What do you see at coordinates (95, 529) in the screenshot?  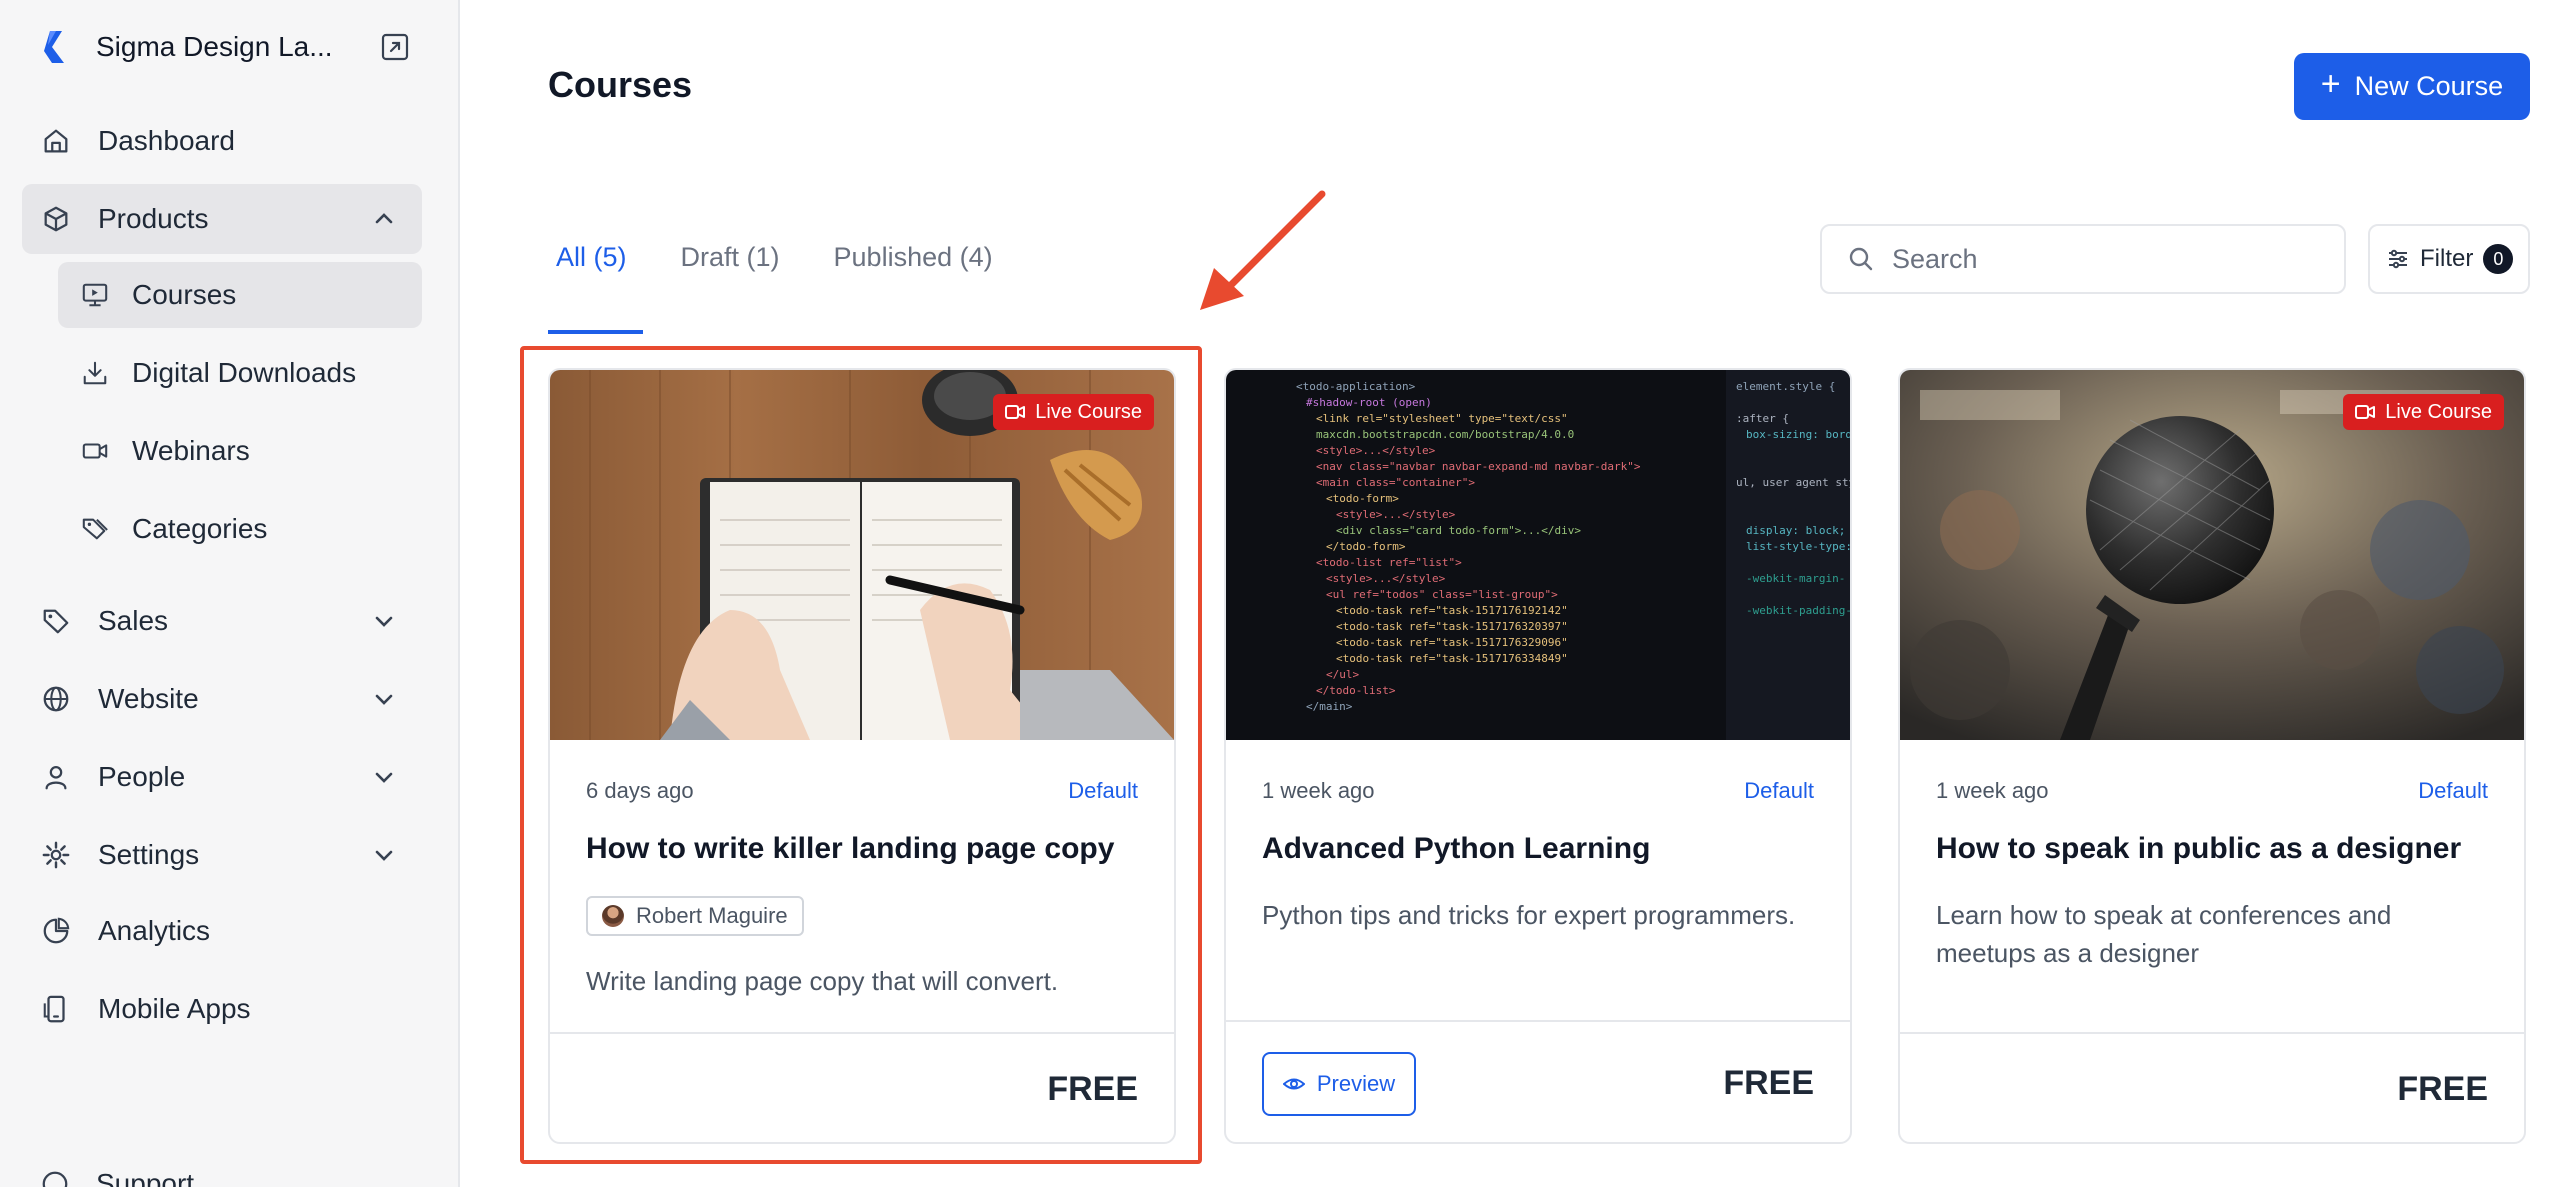 I see `tags-icon` at bounding box center [95, 529].